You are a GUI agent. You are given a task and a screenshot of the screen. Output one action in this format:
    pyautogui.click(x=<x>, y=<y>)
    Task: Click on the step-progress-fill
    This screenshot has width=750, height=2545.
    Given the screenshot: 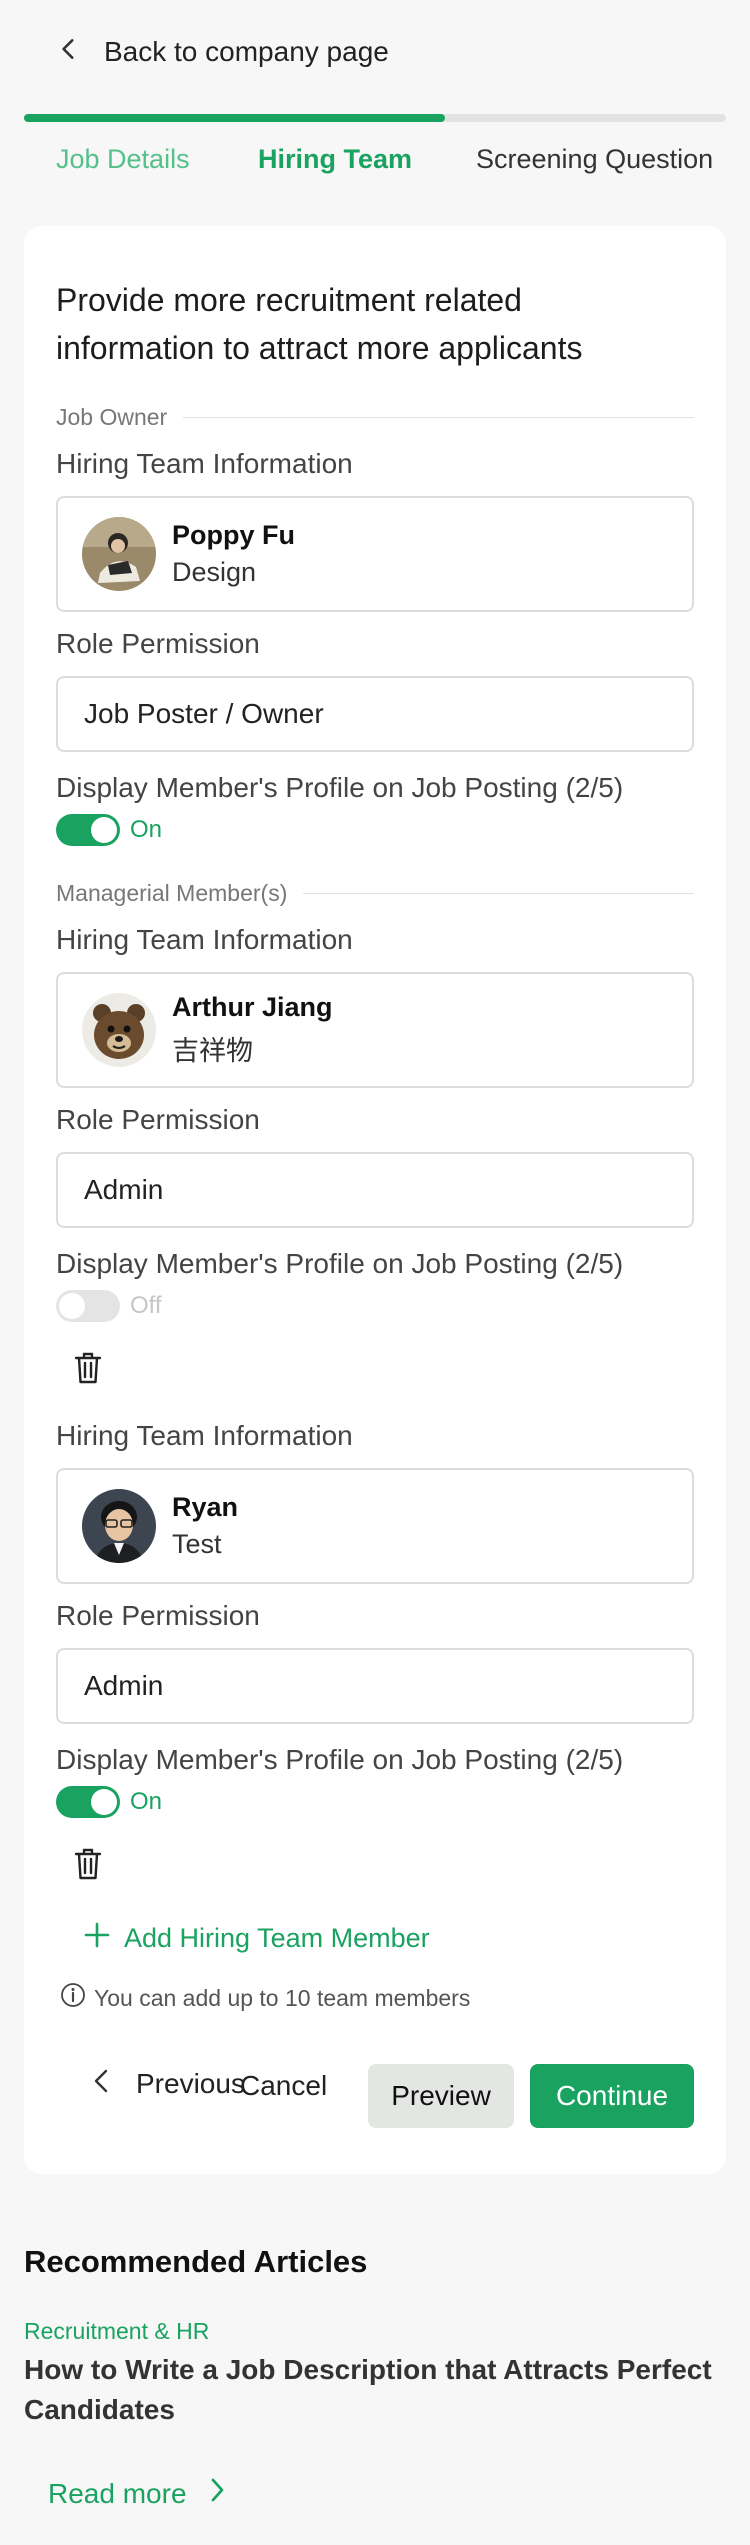 What is the action you would take?
    pyautogui.click(x=235, y=118)
    